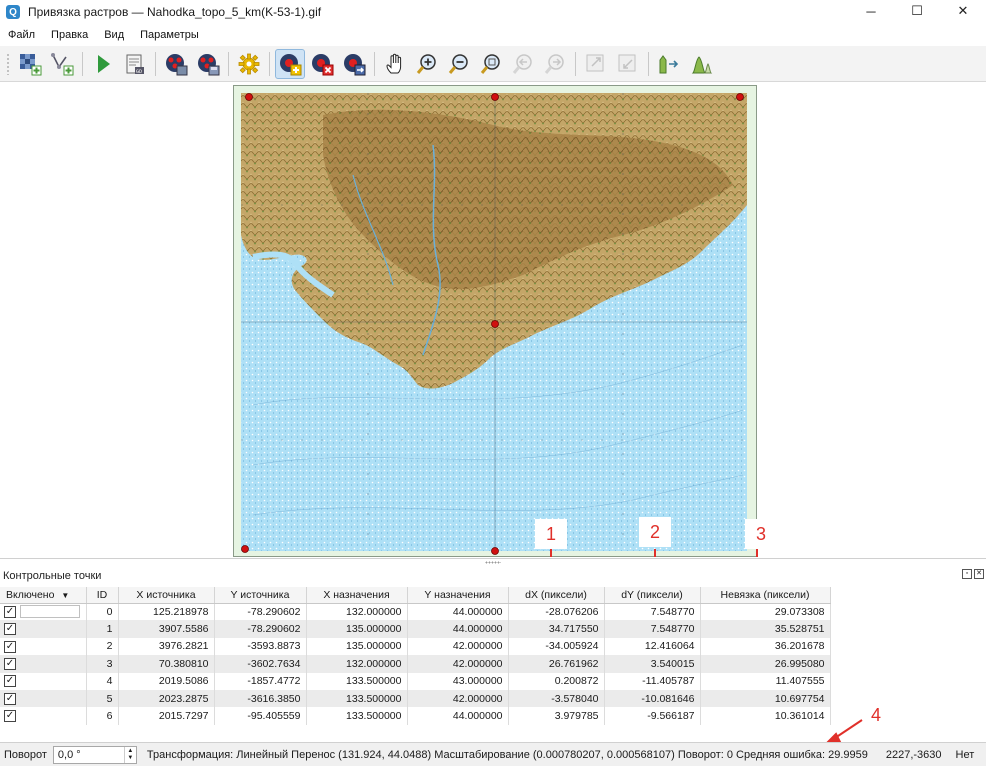  Describe the element at coordinates (458, 595) in the screenshot. I see `column-header-y-dest: Y назначения` at that location.